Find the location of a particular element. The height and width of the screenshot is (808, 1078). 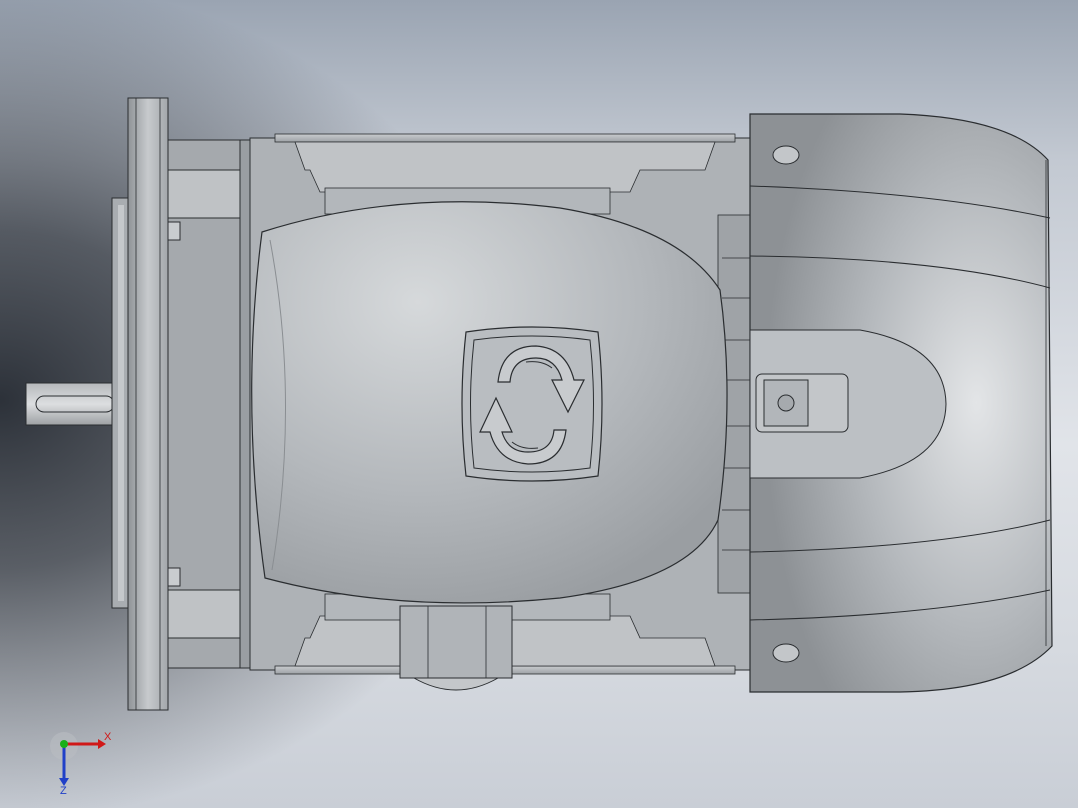

end-shield is located at coordinates (209, 404).